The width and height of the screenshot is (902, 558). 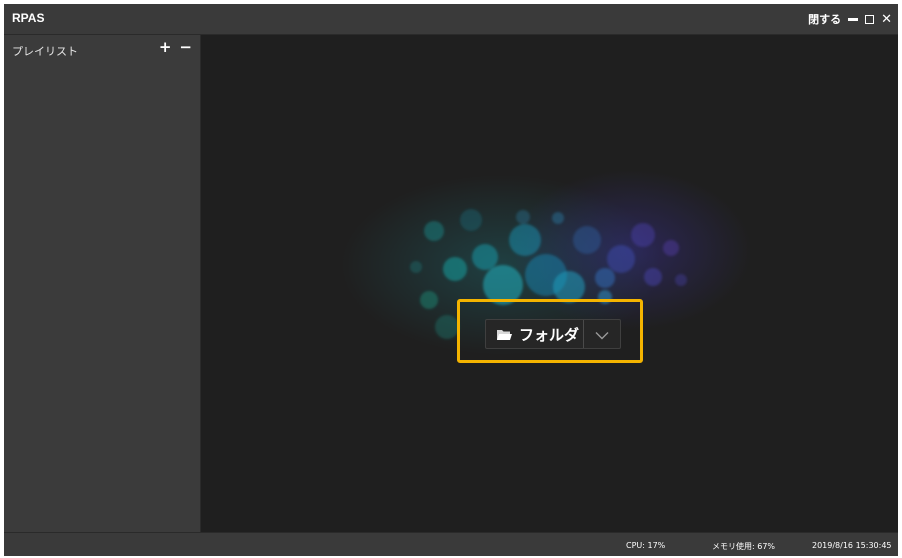 I want to click on folder-icon, so click(x=504, y=334).